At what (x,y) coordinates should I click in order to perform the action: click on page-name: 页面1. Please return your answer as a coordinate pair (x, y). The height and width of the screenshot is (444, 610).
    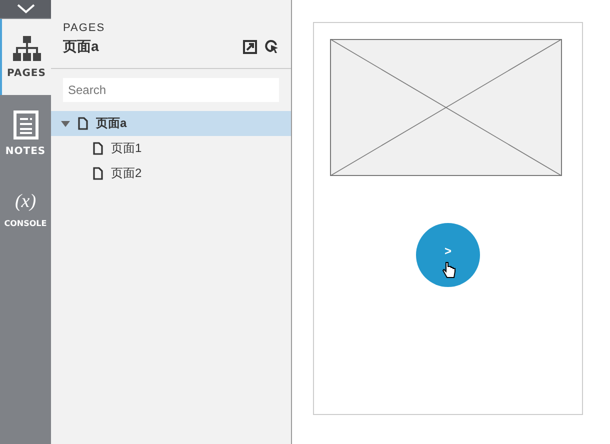
    Looking at the image, I should click on (126, 148).